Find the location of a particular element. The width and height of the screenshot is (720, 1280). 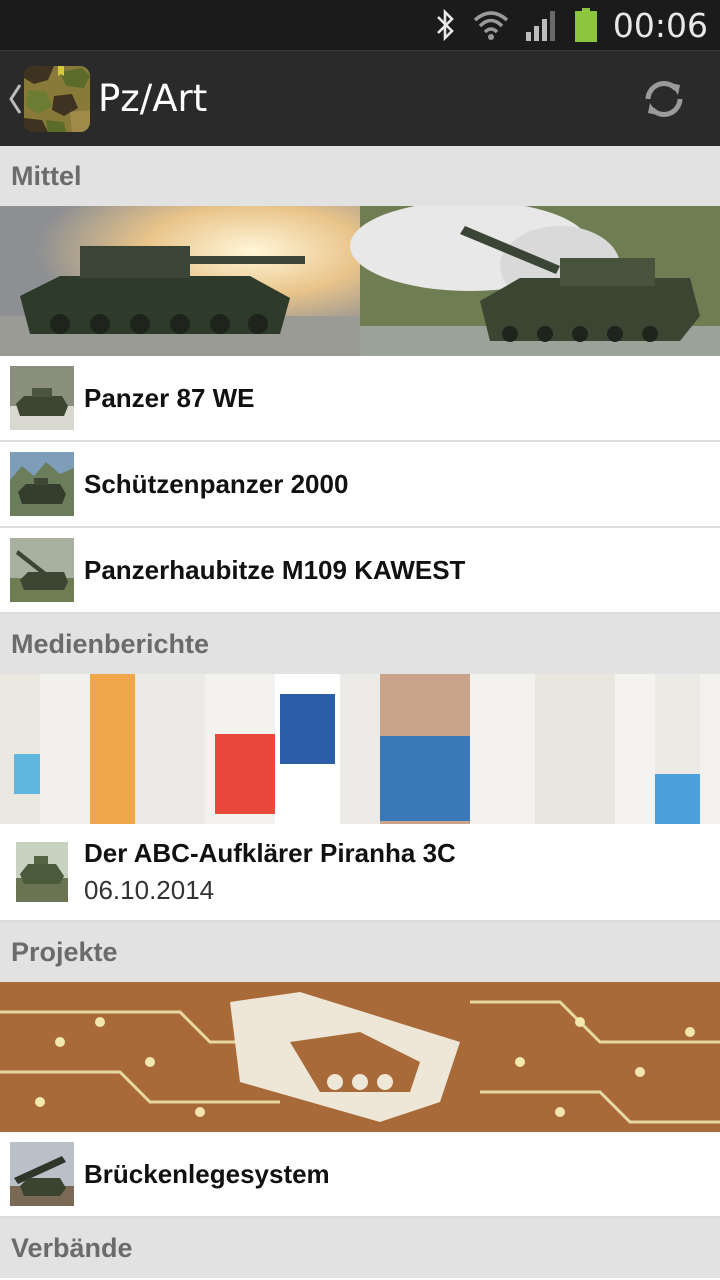

refresh-button is located at coordinates (664, 99).